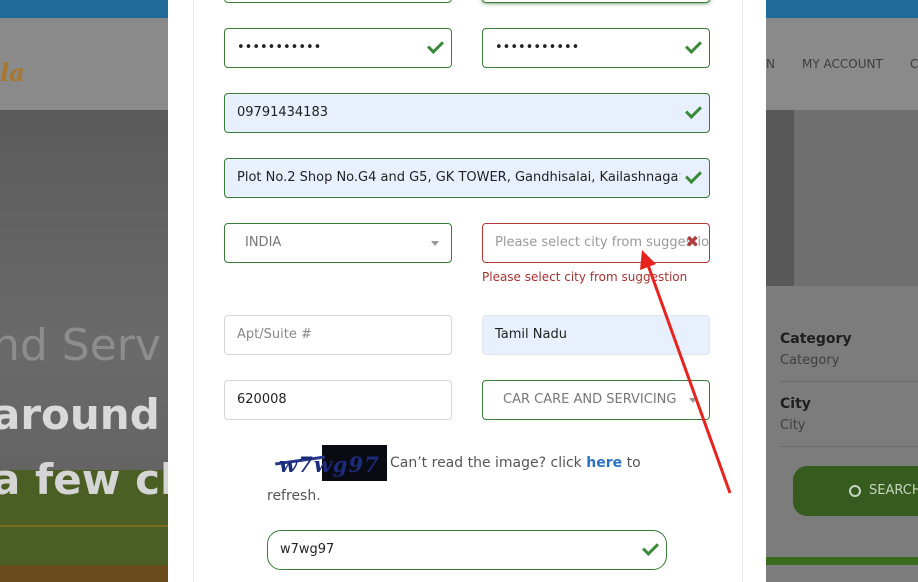  What do you see at coordinates (770, 64) in the screenshot?
I see `nav-item-partial: N` at bounding box center [770, 64].